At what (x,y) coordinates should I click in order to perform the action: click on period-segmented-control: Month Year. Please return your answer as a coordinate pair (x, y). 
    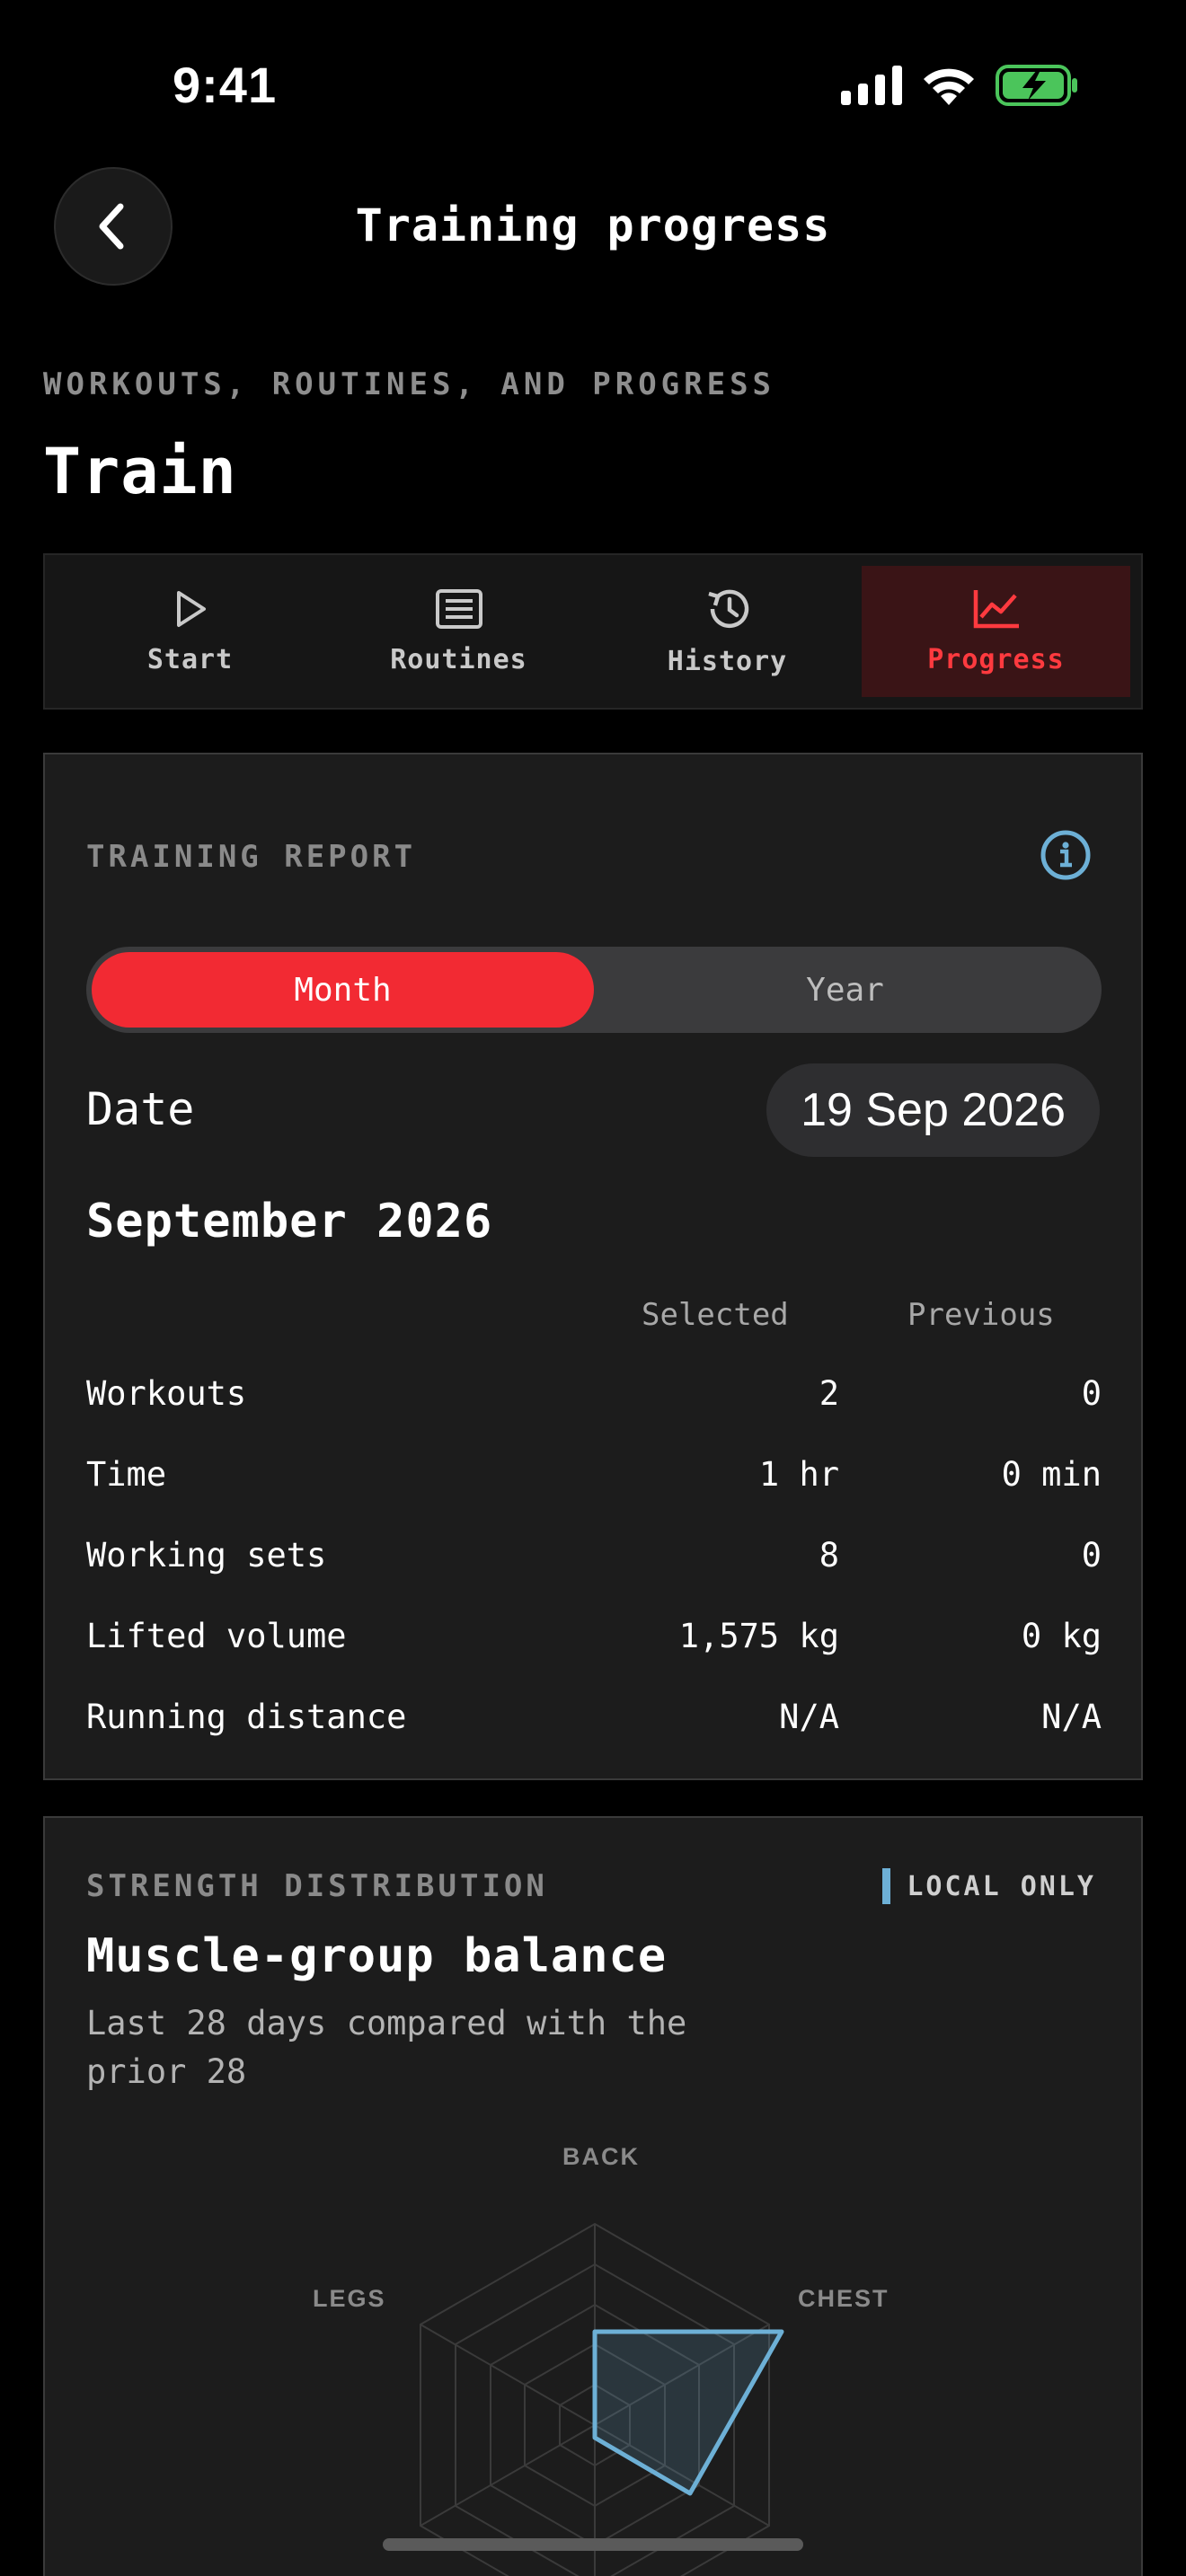
    Looking at the image, I should click on (594, 990).